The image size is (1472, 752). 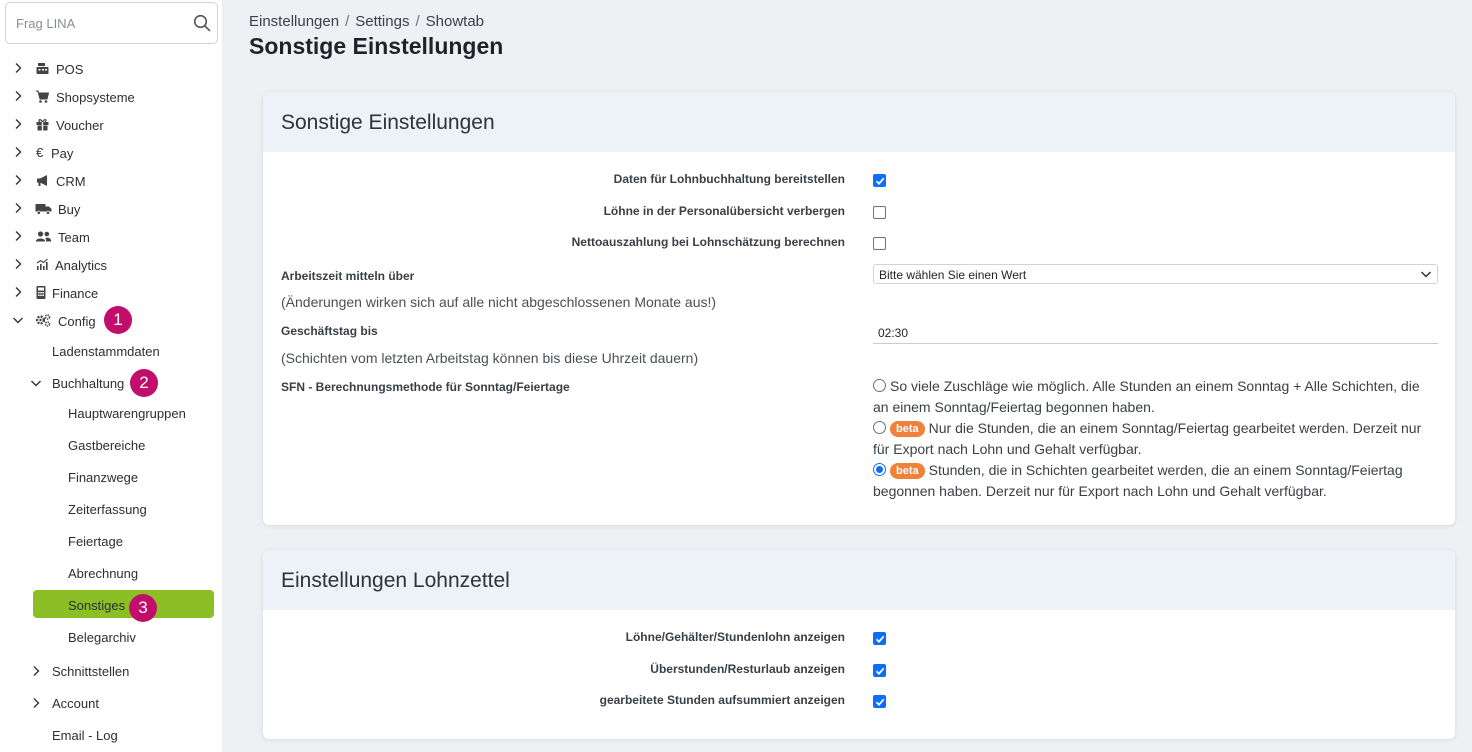 I want to click on megaphone-icon, so click(x=42, y=180).